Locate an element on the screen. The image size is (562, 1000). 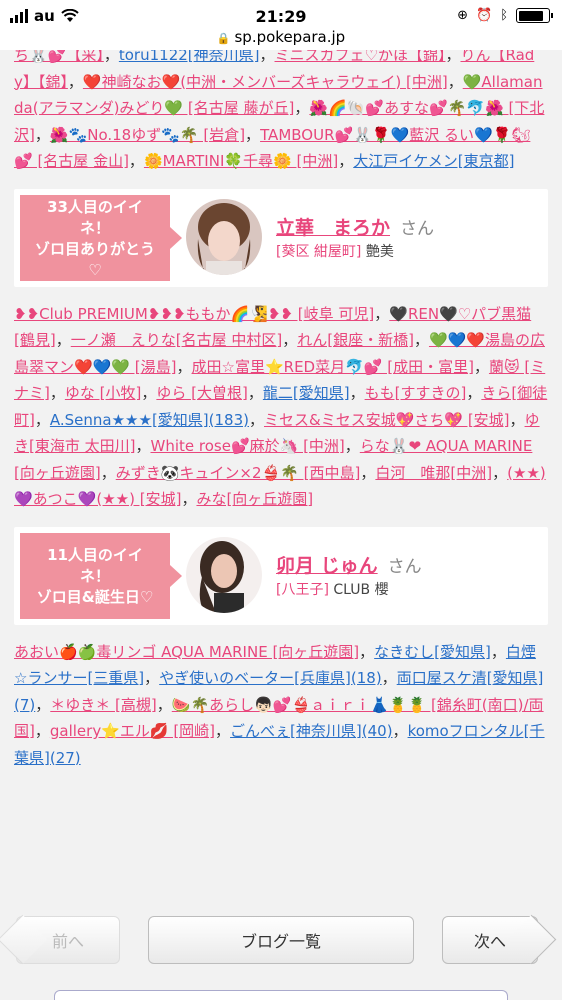
liker-link: 🌼MARTINI🍀千尋🌼 [中洲] is located at coordinates (241, 161).